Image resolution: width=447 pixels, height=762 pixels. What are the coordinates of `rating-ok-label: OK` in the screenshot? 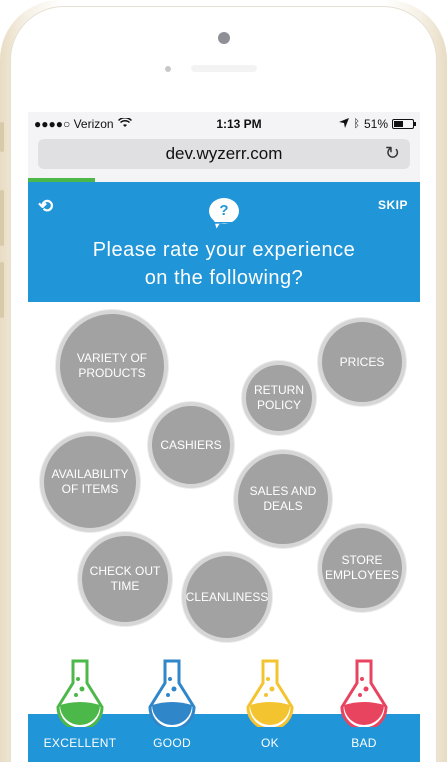 It's located at (270, 743).